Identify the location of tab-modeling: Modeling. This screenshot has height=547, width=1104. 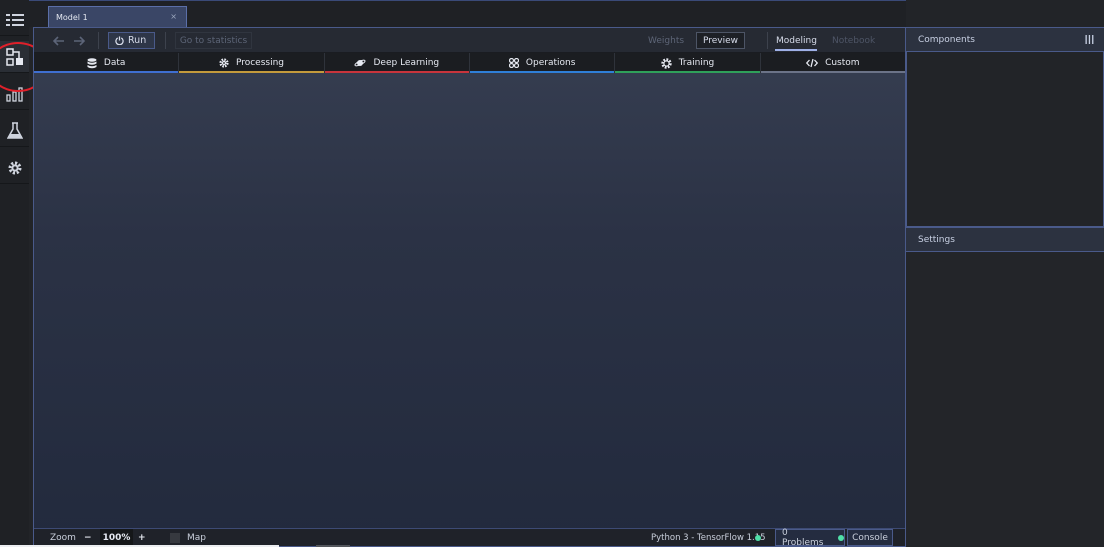
(796, 40).